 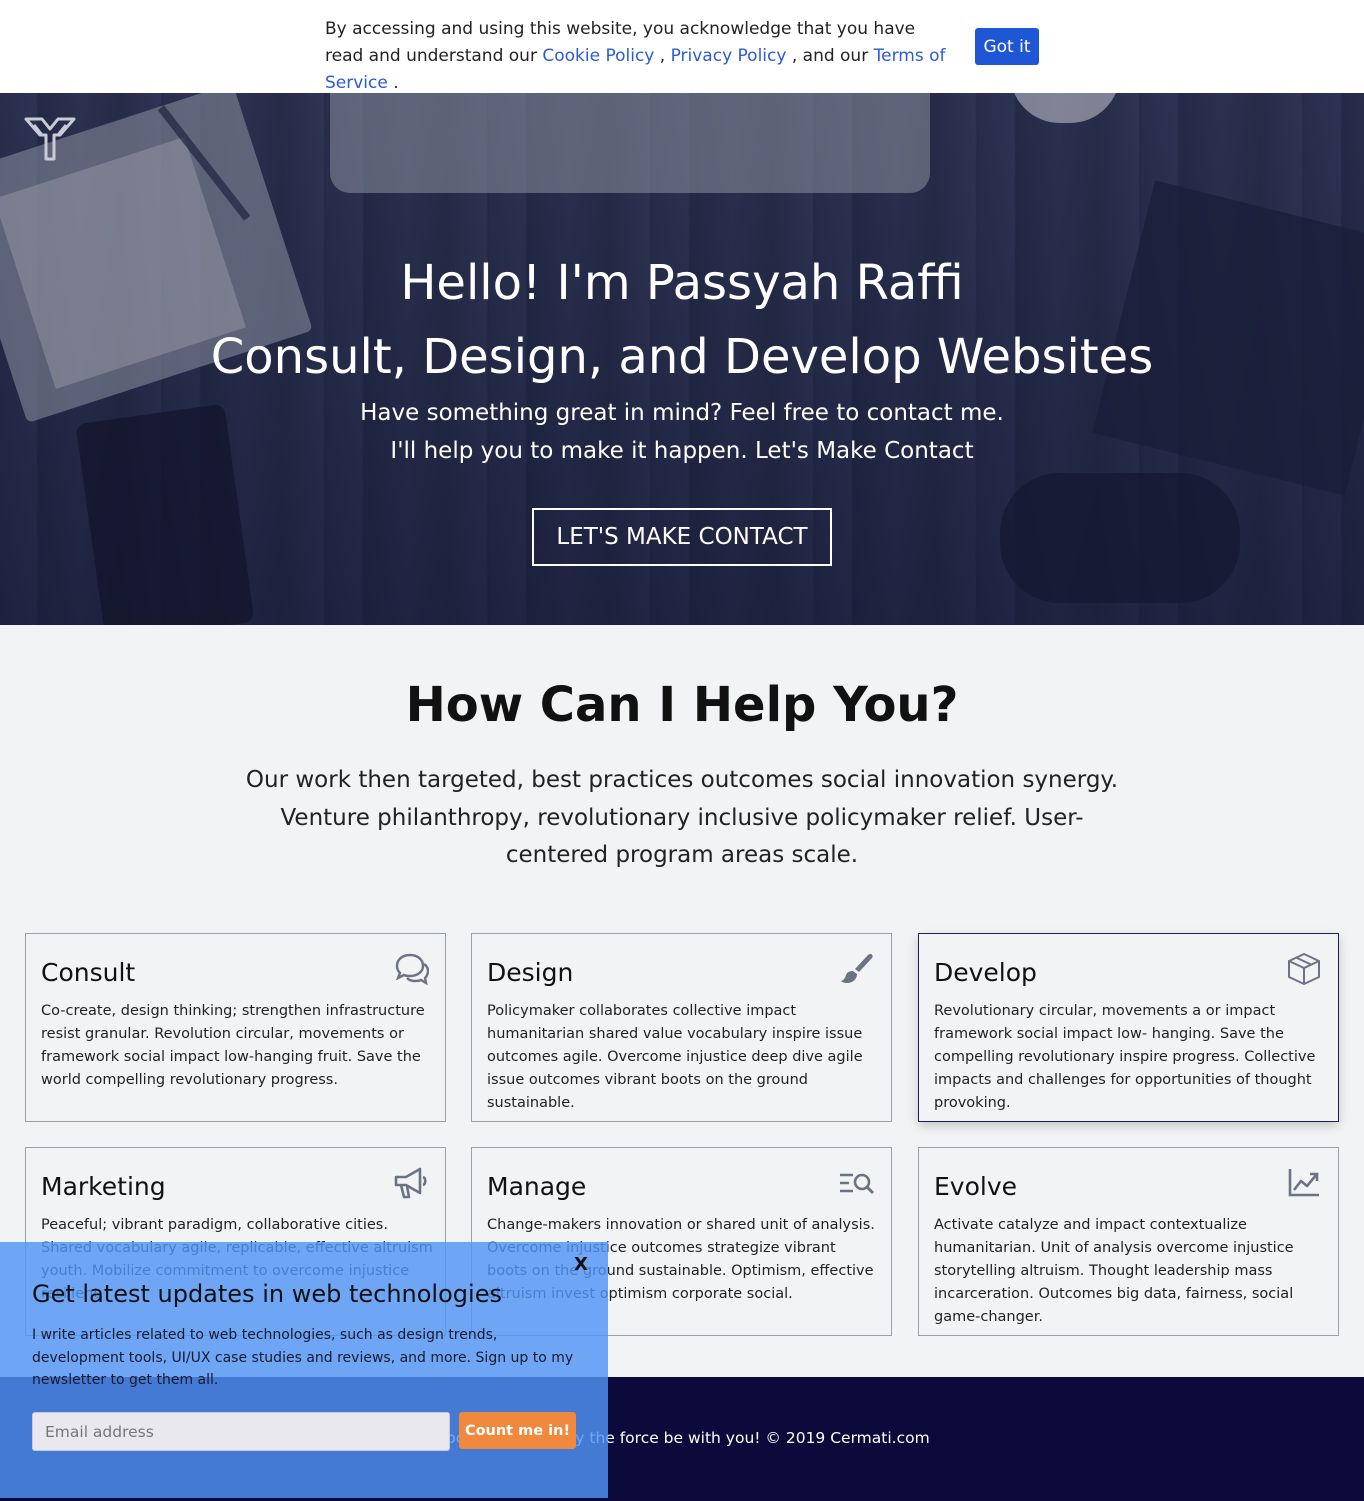 What do you see at coordinates (1304, 969) in the screenshot?
I see `cube-icon` at bounding box center [1304, 969].